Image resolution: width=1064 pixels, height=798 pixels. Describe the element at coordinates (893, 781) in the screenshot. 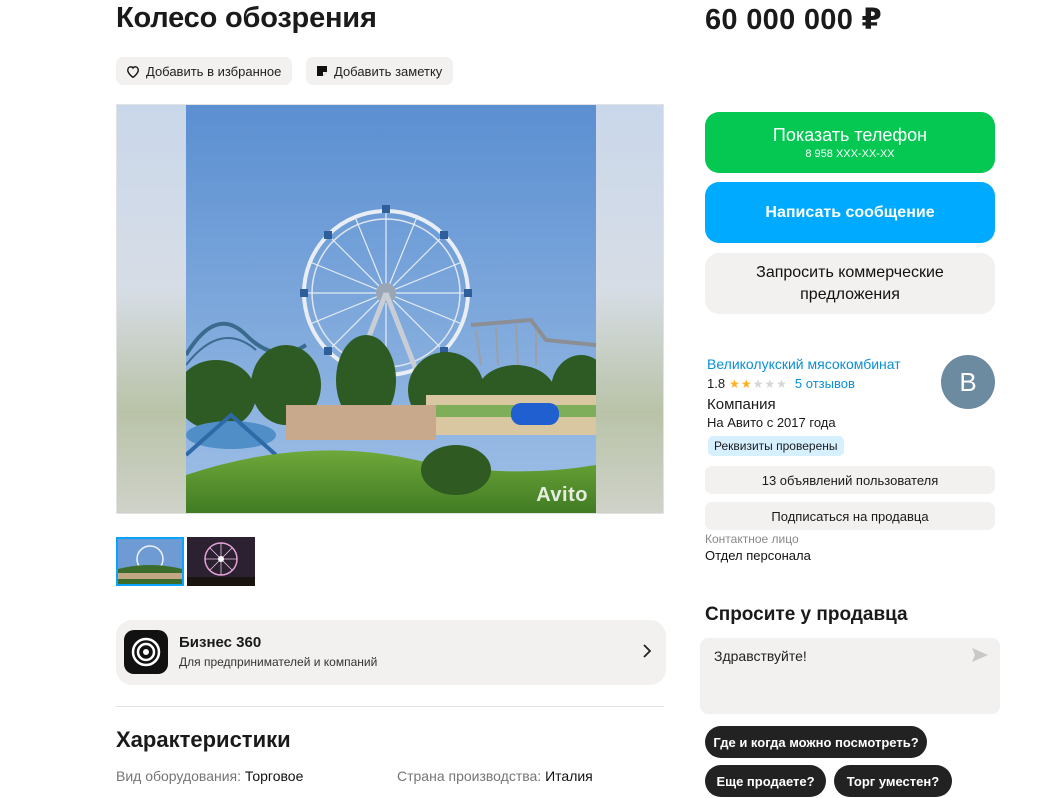

I see `quick-reply-bargain: Торг уместен?` at that location.